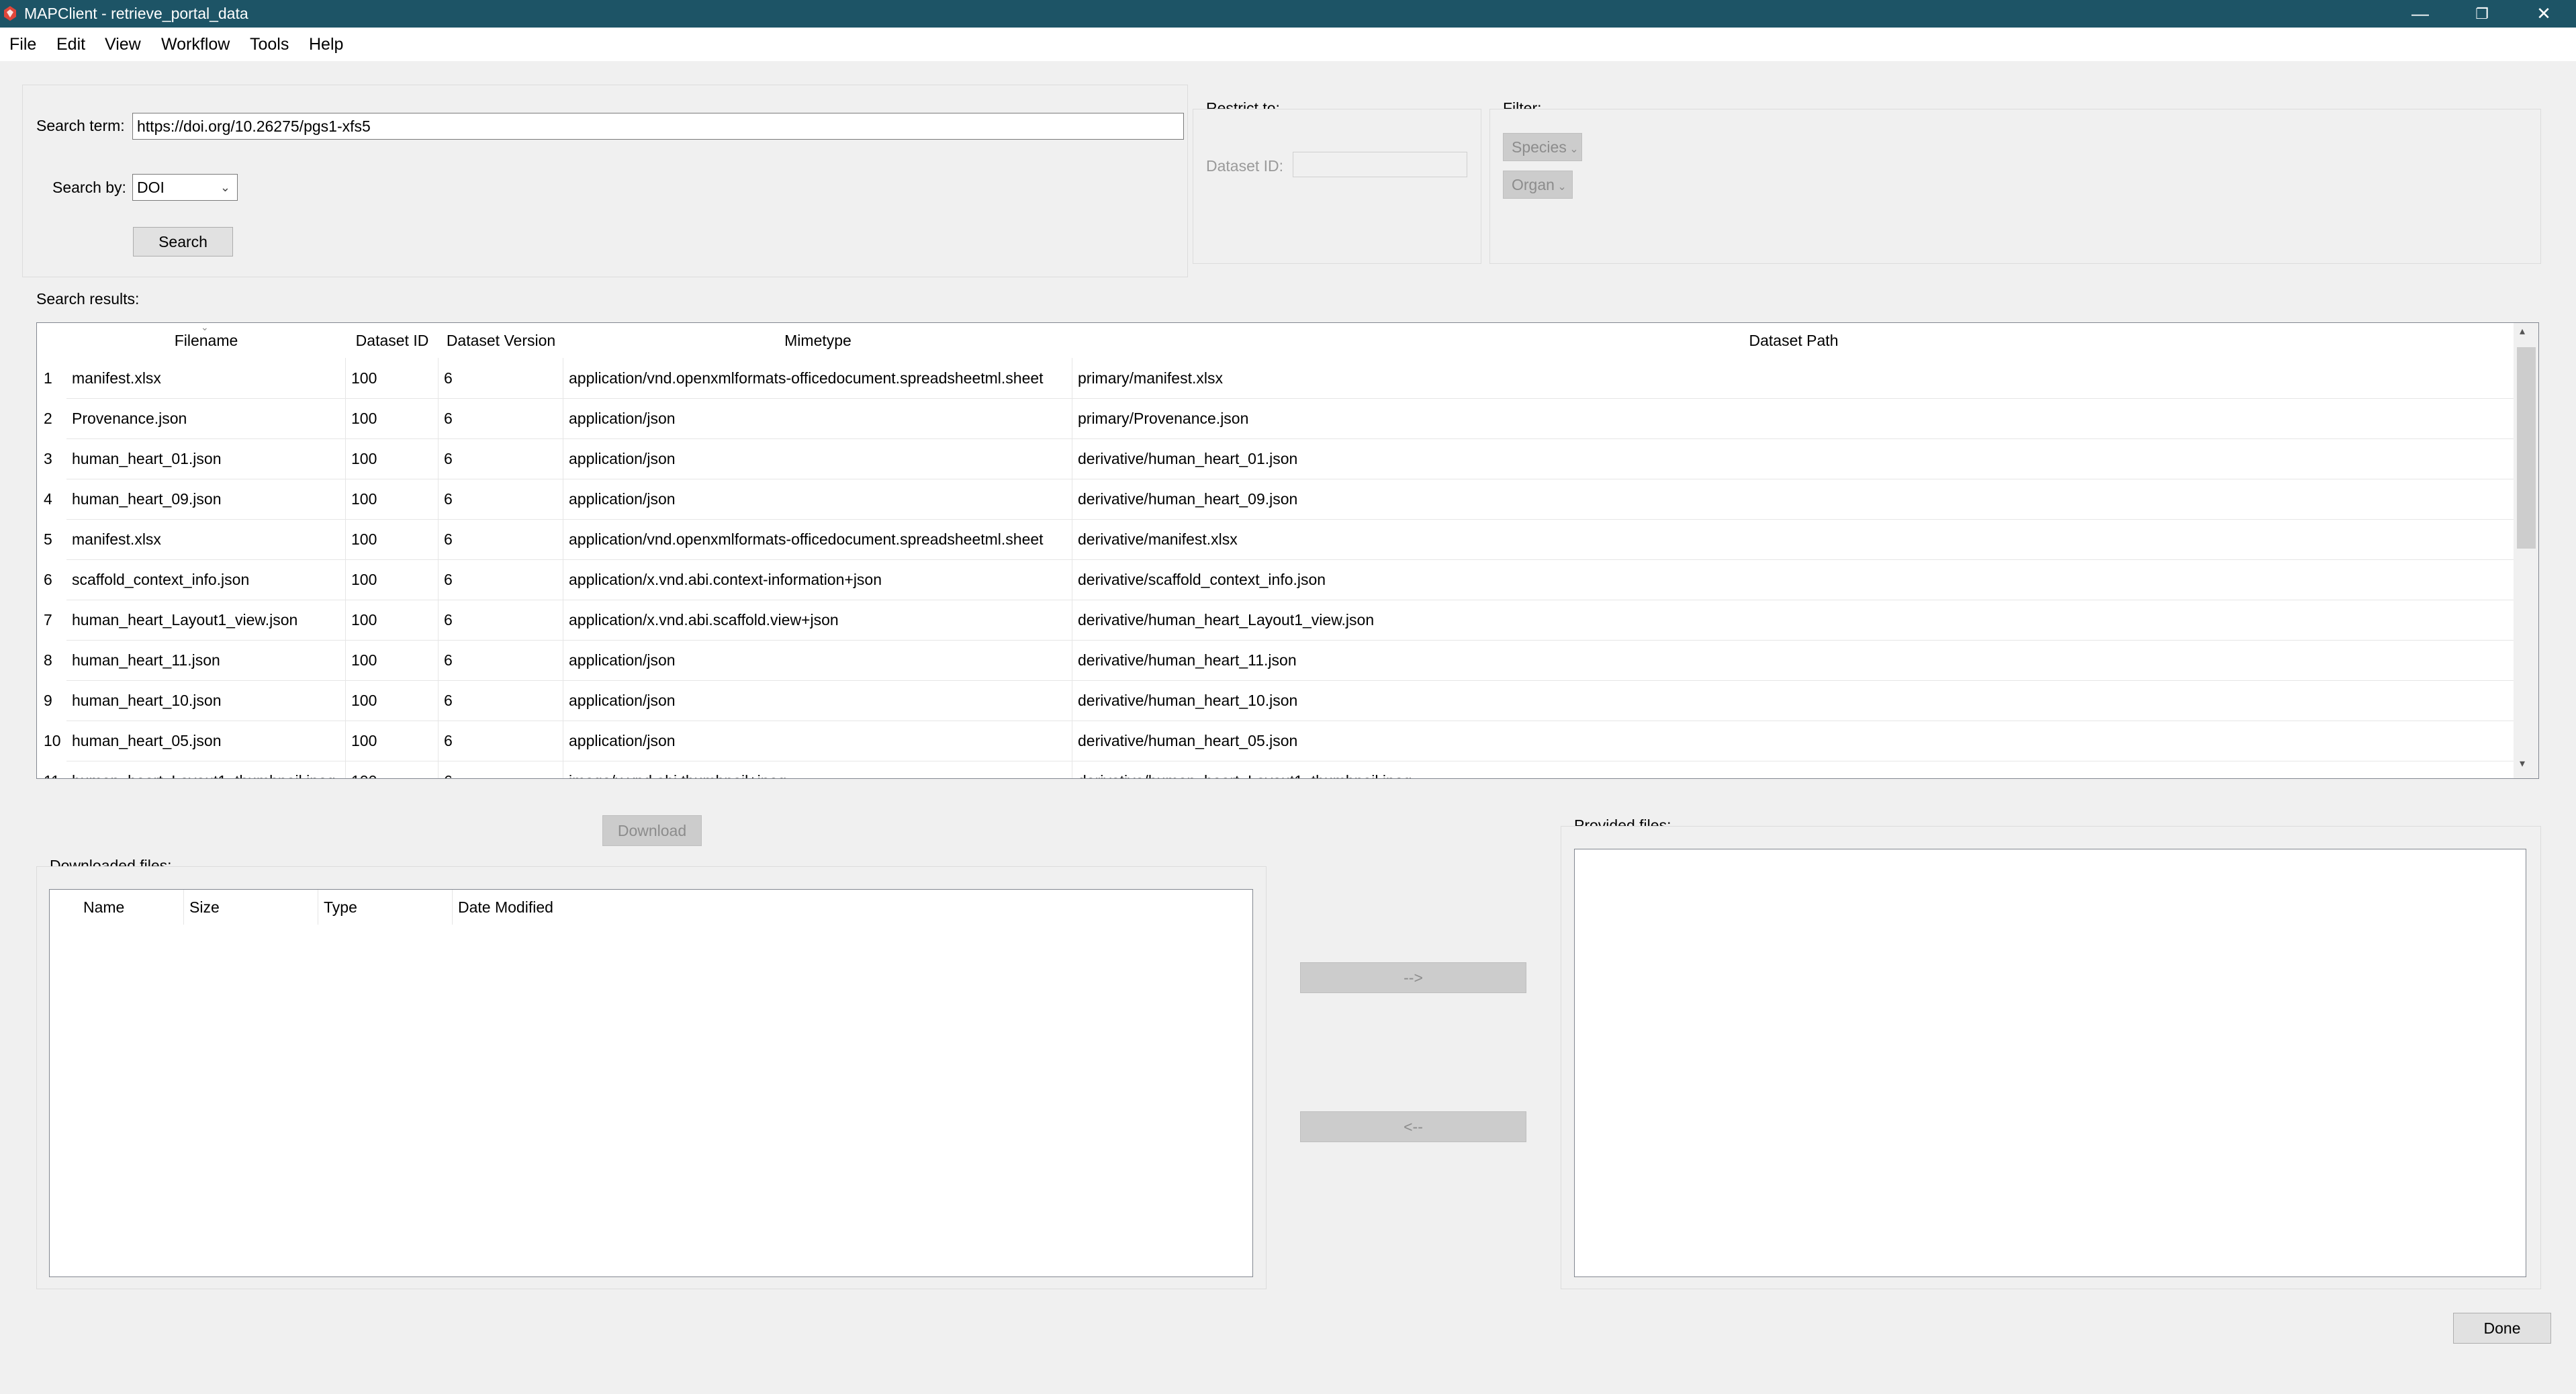 The image size is (2576, 1394). I want to click on scroll-up-icon: ▴, so click(2522, 331).